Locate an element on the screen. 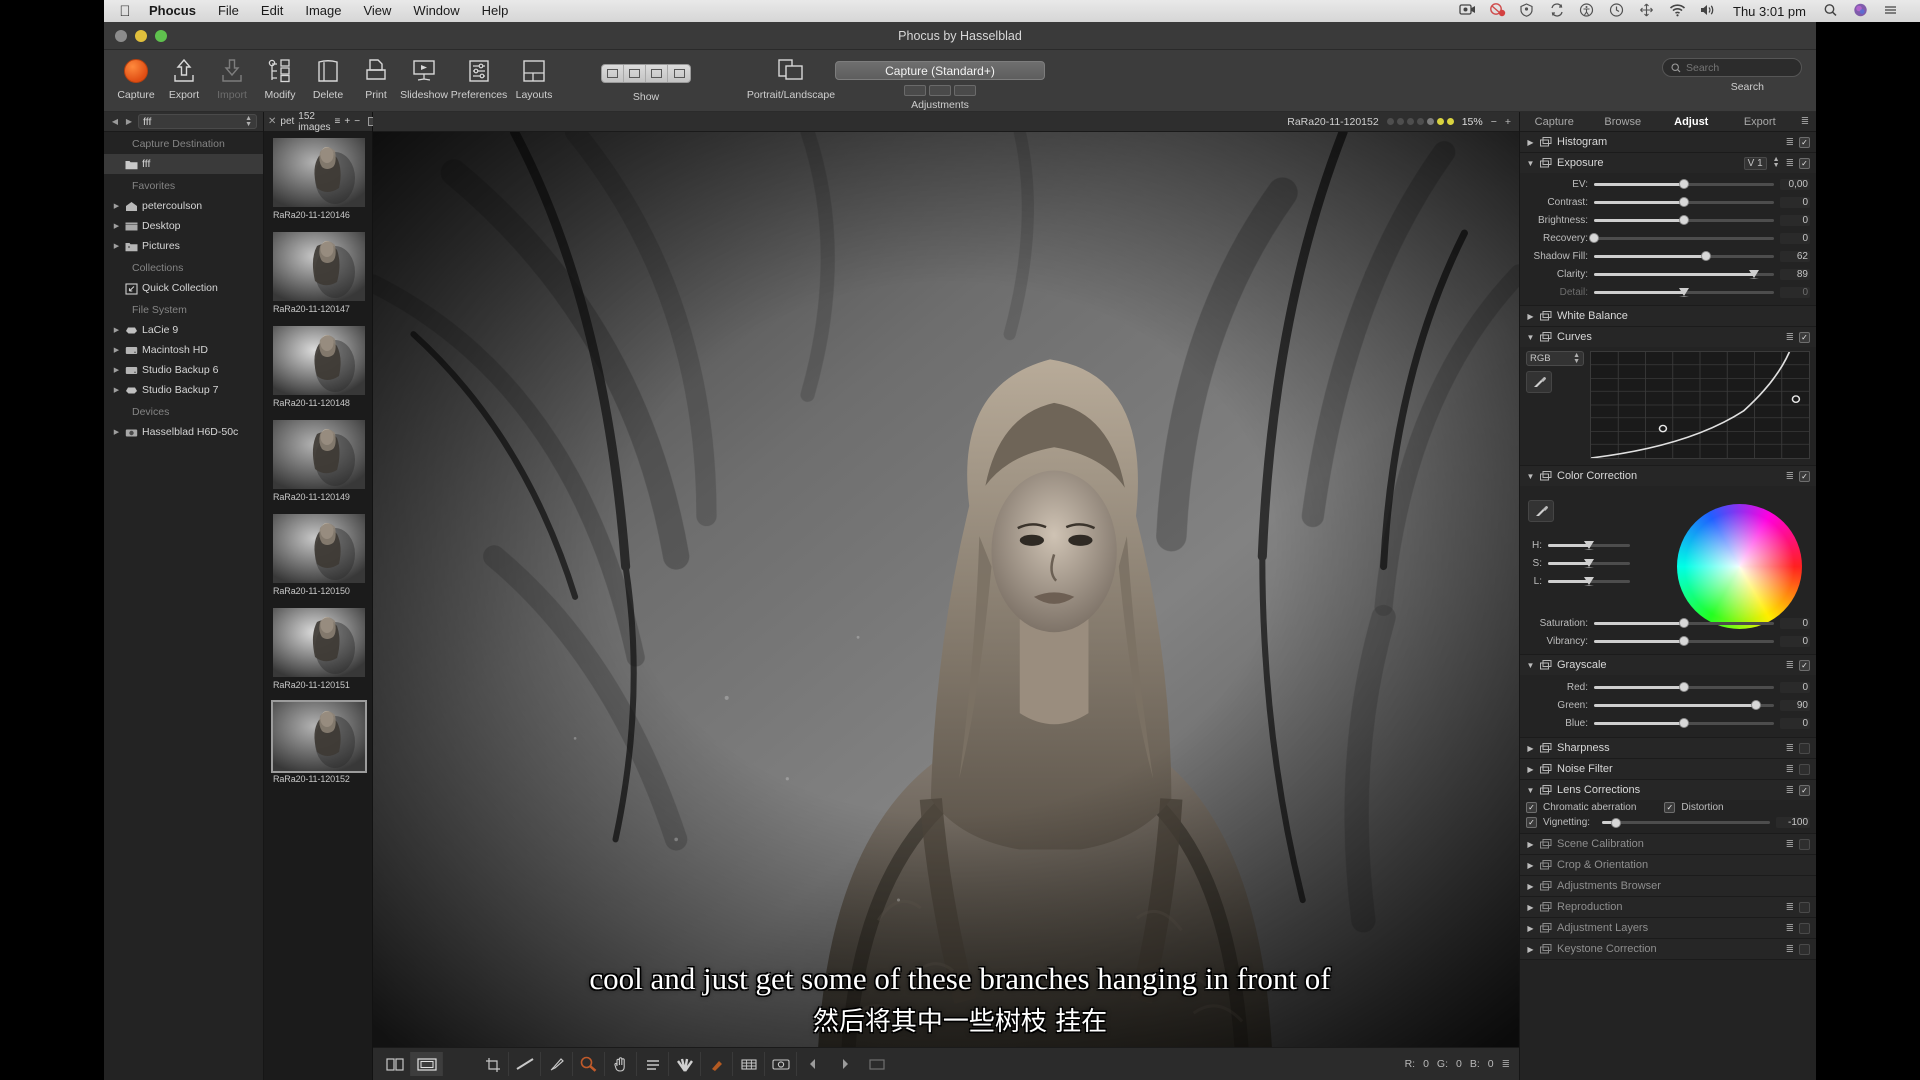 Image resolution: width=1920 pixels, height=1080 pixels. menu-item-help: Help is located at coordinates (495, 11).